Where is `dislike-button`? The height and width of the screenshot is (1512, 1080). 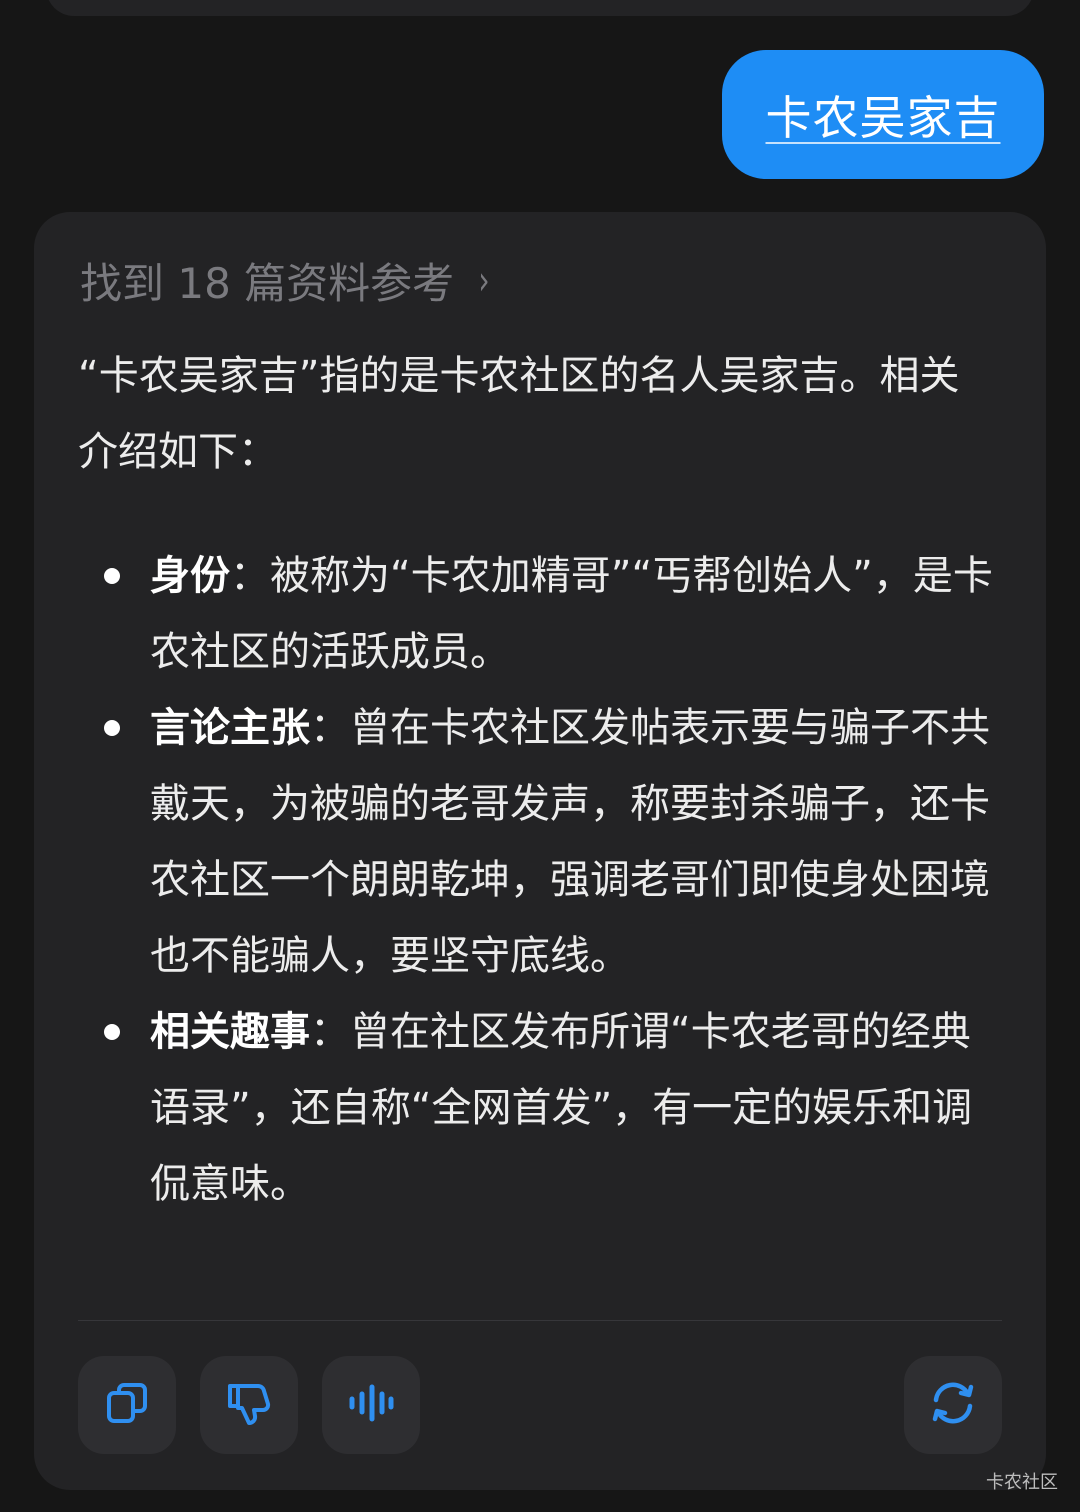
dislike-button is located at coordinates (249, 1405).